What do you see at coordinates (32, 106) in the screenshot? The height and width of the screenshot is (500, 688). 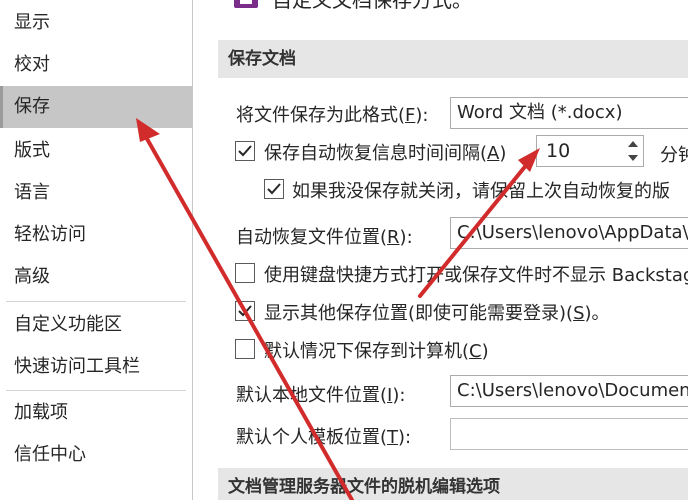 I see `sidebar-item-label: 保存` at bounding box center [32, 106].